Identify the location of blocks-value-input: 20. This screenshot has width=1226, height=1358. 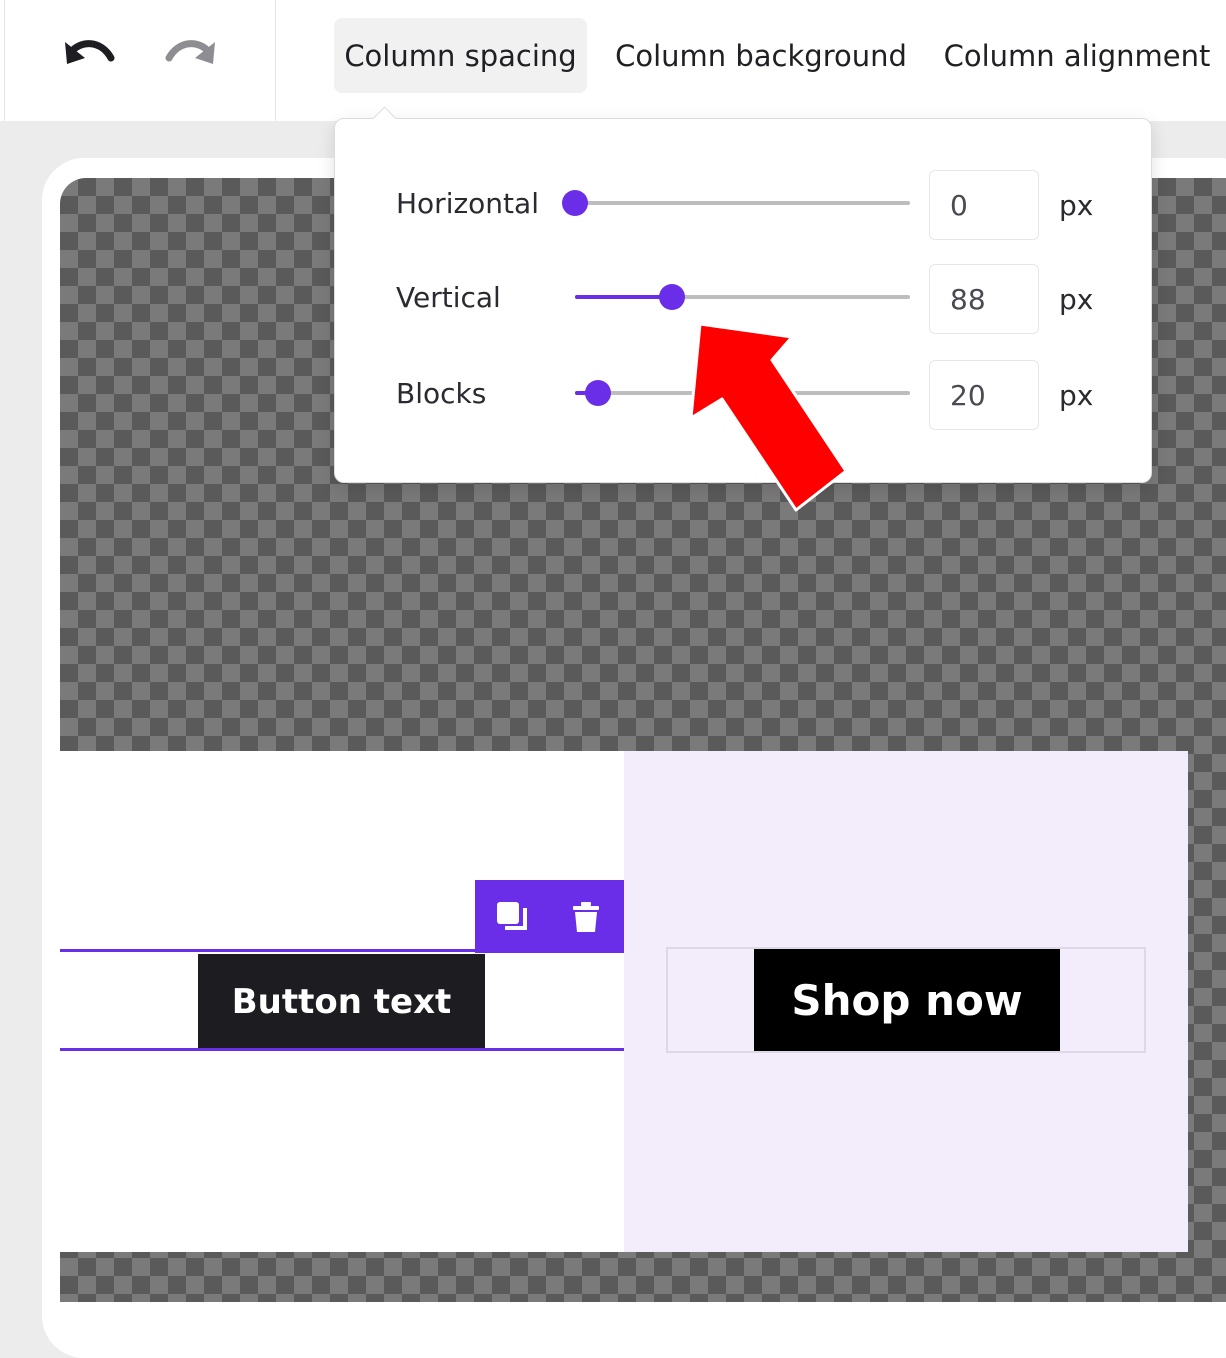
(984, 395).